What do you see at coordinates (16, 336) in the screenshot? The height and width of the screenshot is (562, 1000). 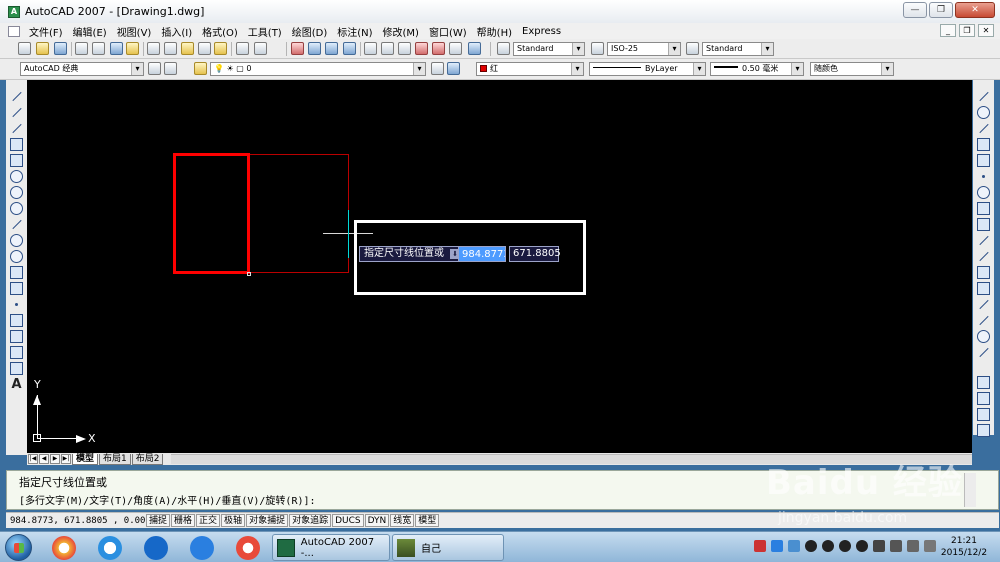 I see `gradient-icon` at bounding box center [16, 336].